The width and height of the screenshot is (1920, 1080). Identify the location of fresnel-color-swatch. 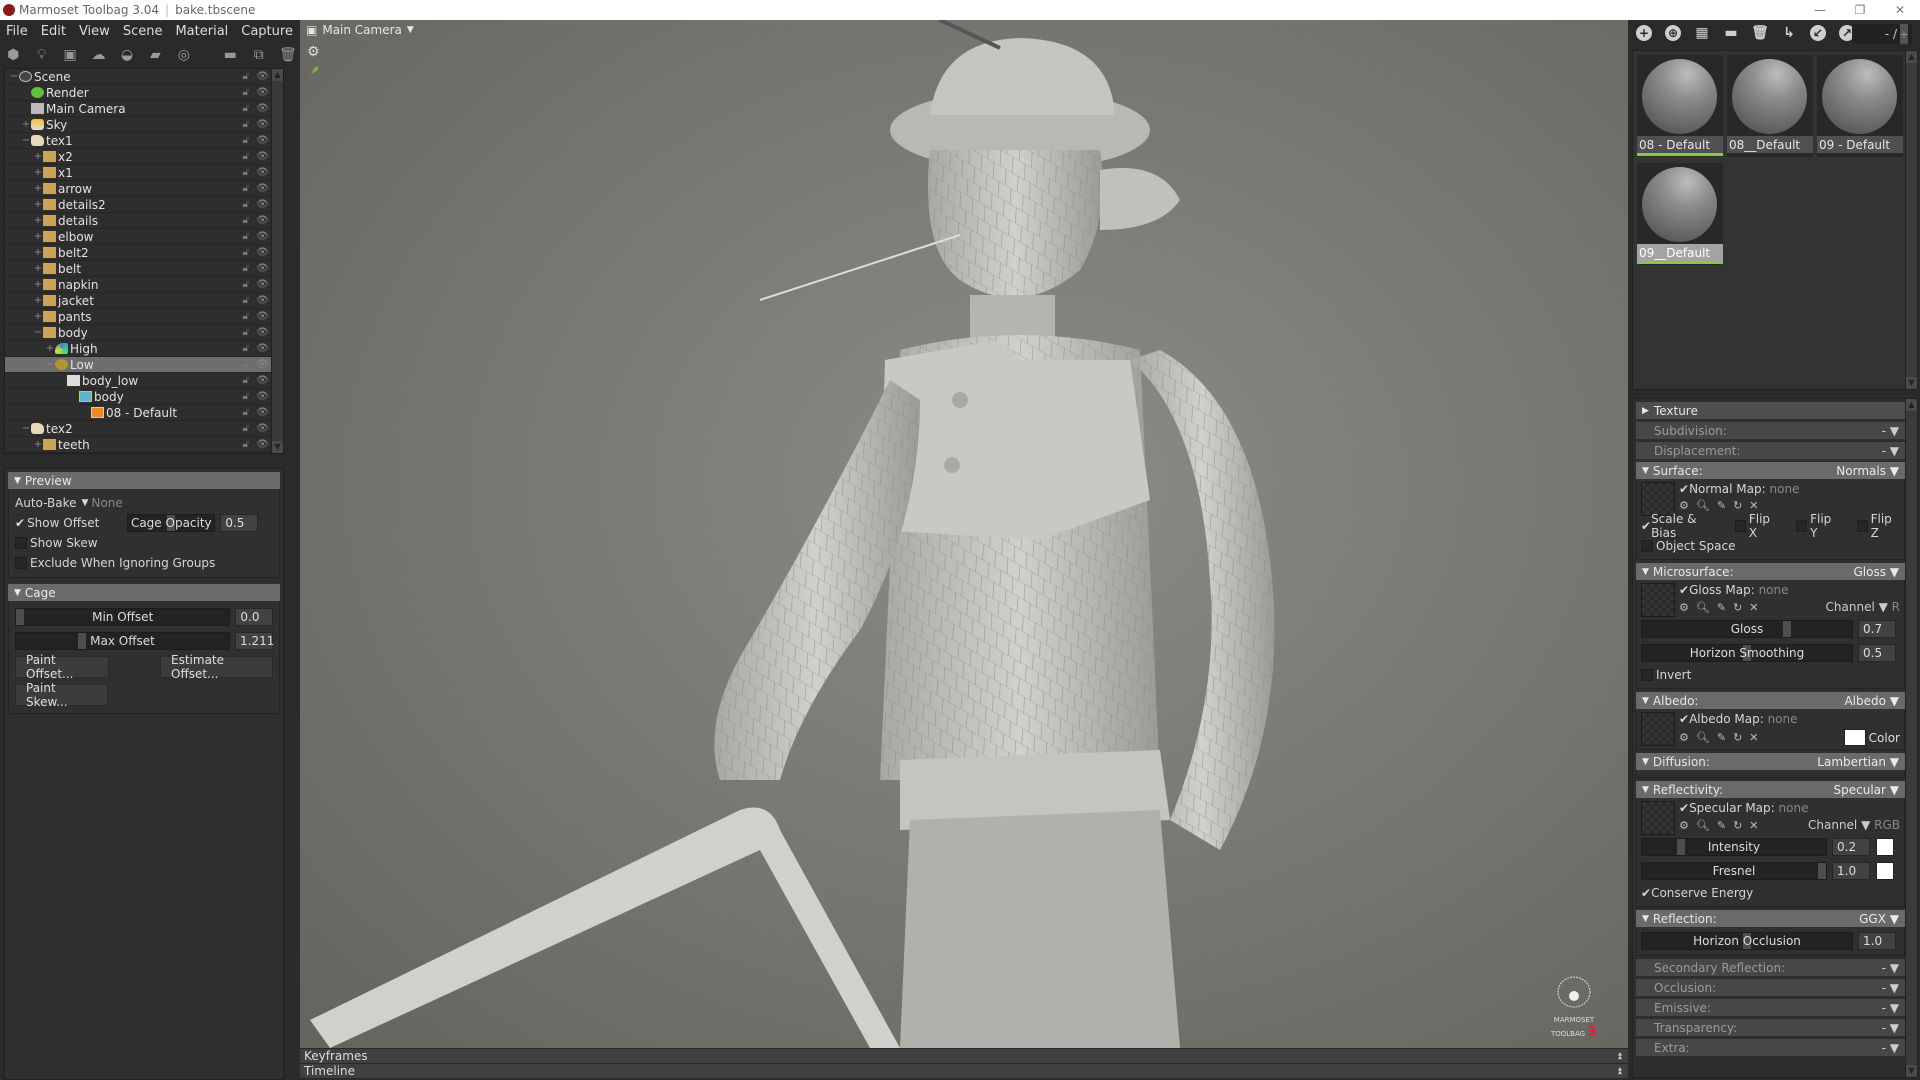
(1885, 871).